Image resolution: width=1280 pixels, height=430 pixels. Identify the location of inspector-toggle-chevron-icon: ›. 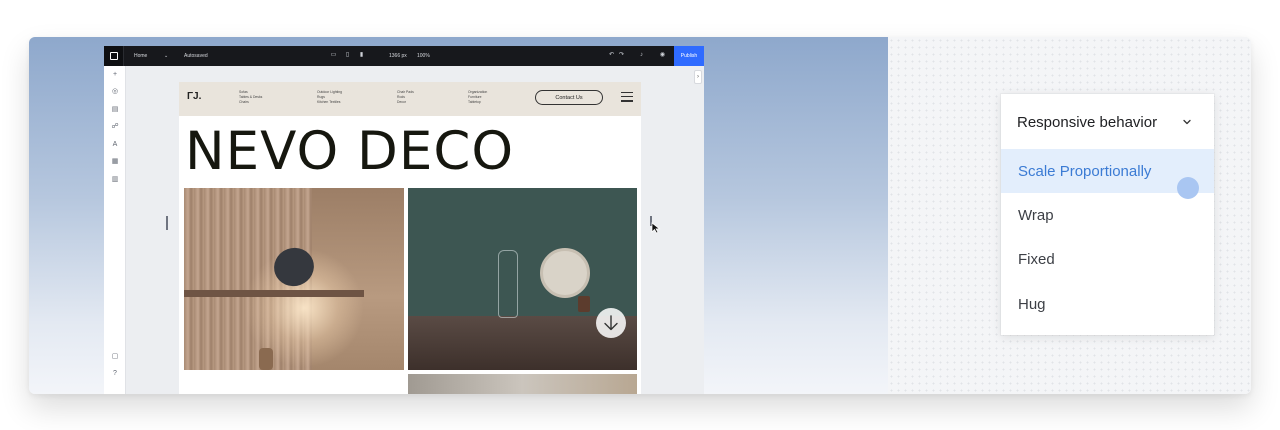
(698, 77).